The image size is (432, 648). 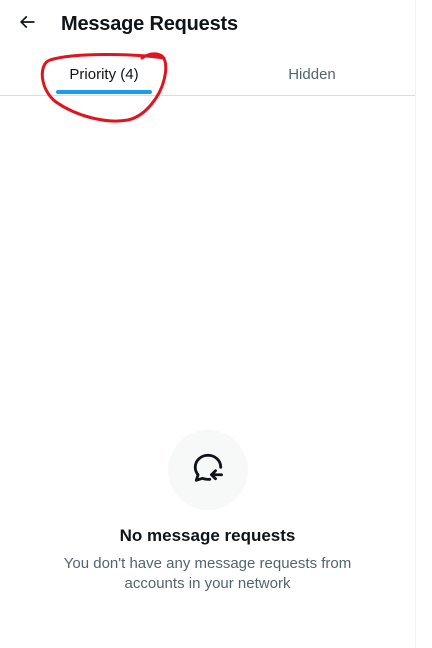 I want to click on empty-state-title: No message requests, so click(x=207, y=535).